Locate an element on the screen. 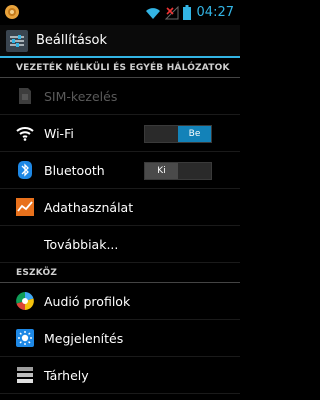 The width and height of the screenshot is (320, 400). display-icon is located at coordinates (25, 338).